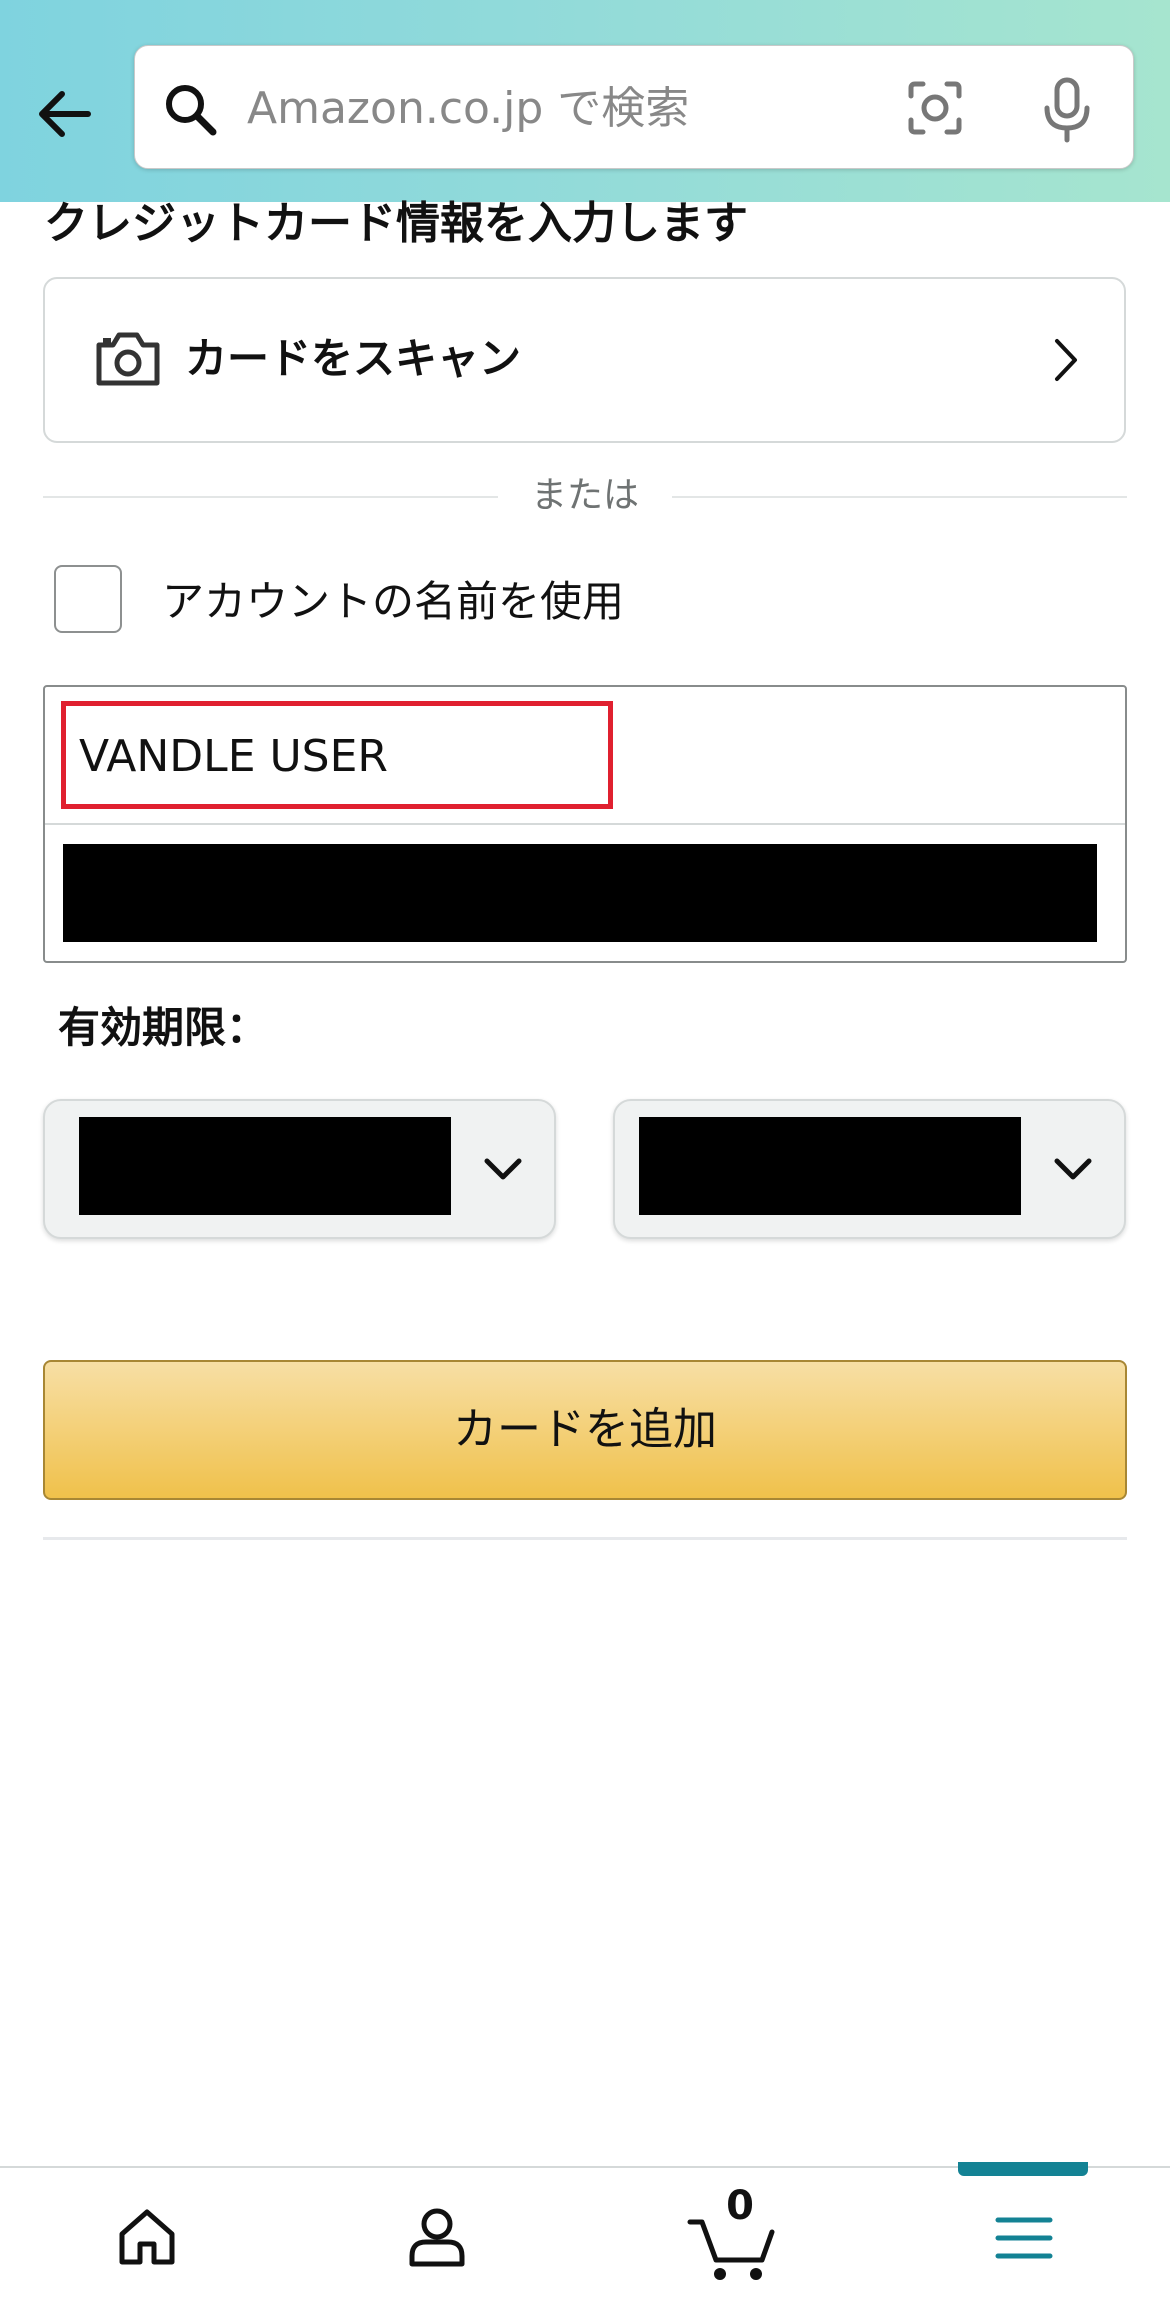 The image size is (1170, 2305). I want to click on add-card-button: カードを追加, so click(585, 1430).